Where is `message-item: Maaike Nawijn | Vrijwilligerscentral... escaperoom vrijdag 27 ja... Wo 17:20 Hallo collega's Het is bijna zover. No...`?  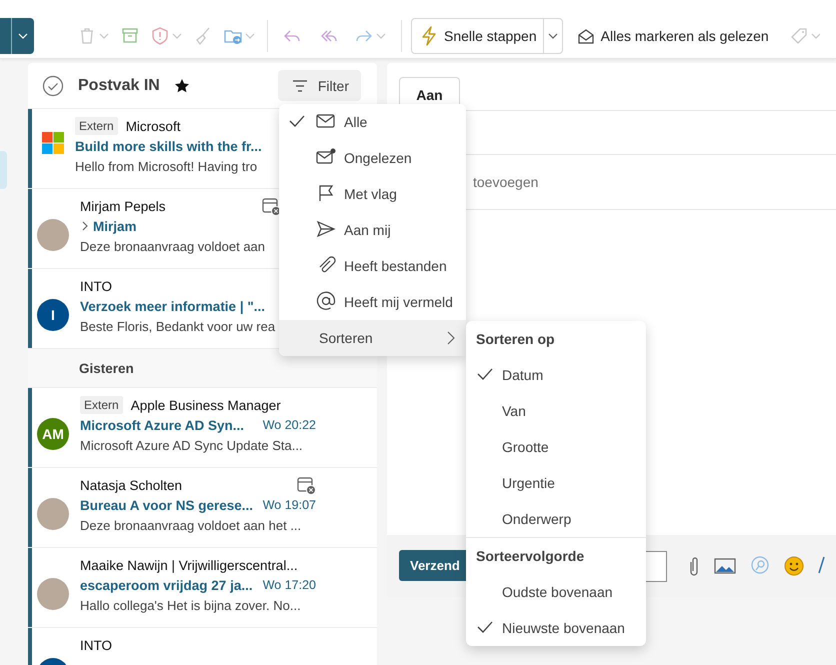 message-item: Maaike Nawijn | Vrijwilligerscentral... escaperoom vrijdag 27 ja... Wo 17:20 Hallo collega's Het is bijna zover. No... is located at coordinates (202, 588).